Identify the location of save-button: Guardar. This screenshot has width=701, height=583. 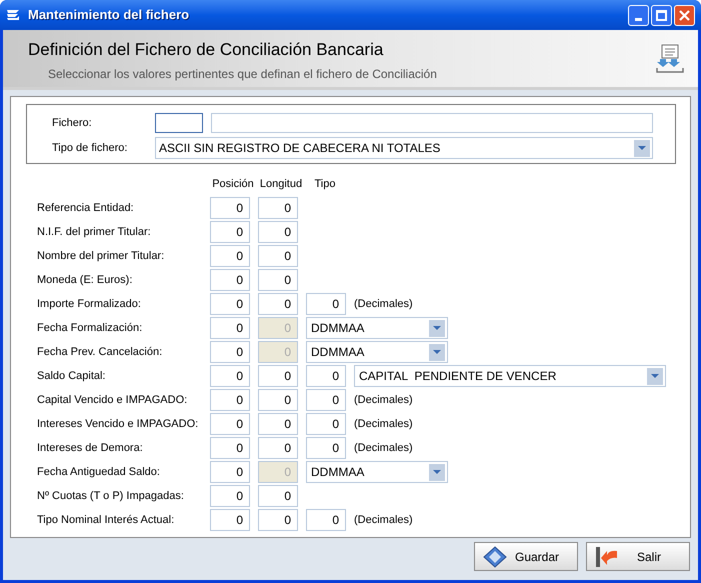
(526, 556).